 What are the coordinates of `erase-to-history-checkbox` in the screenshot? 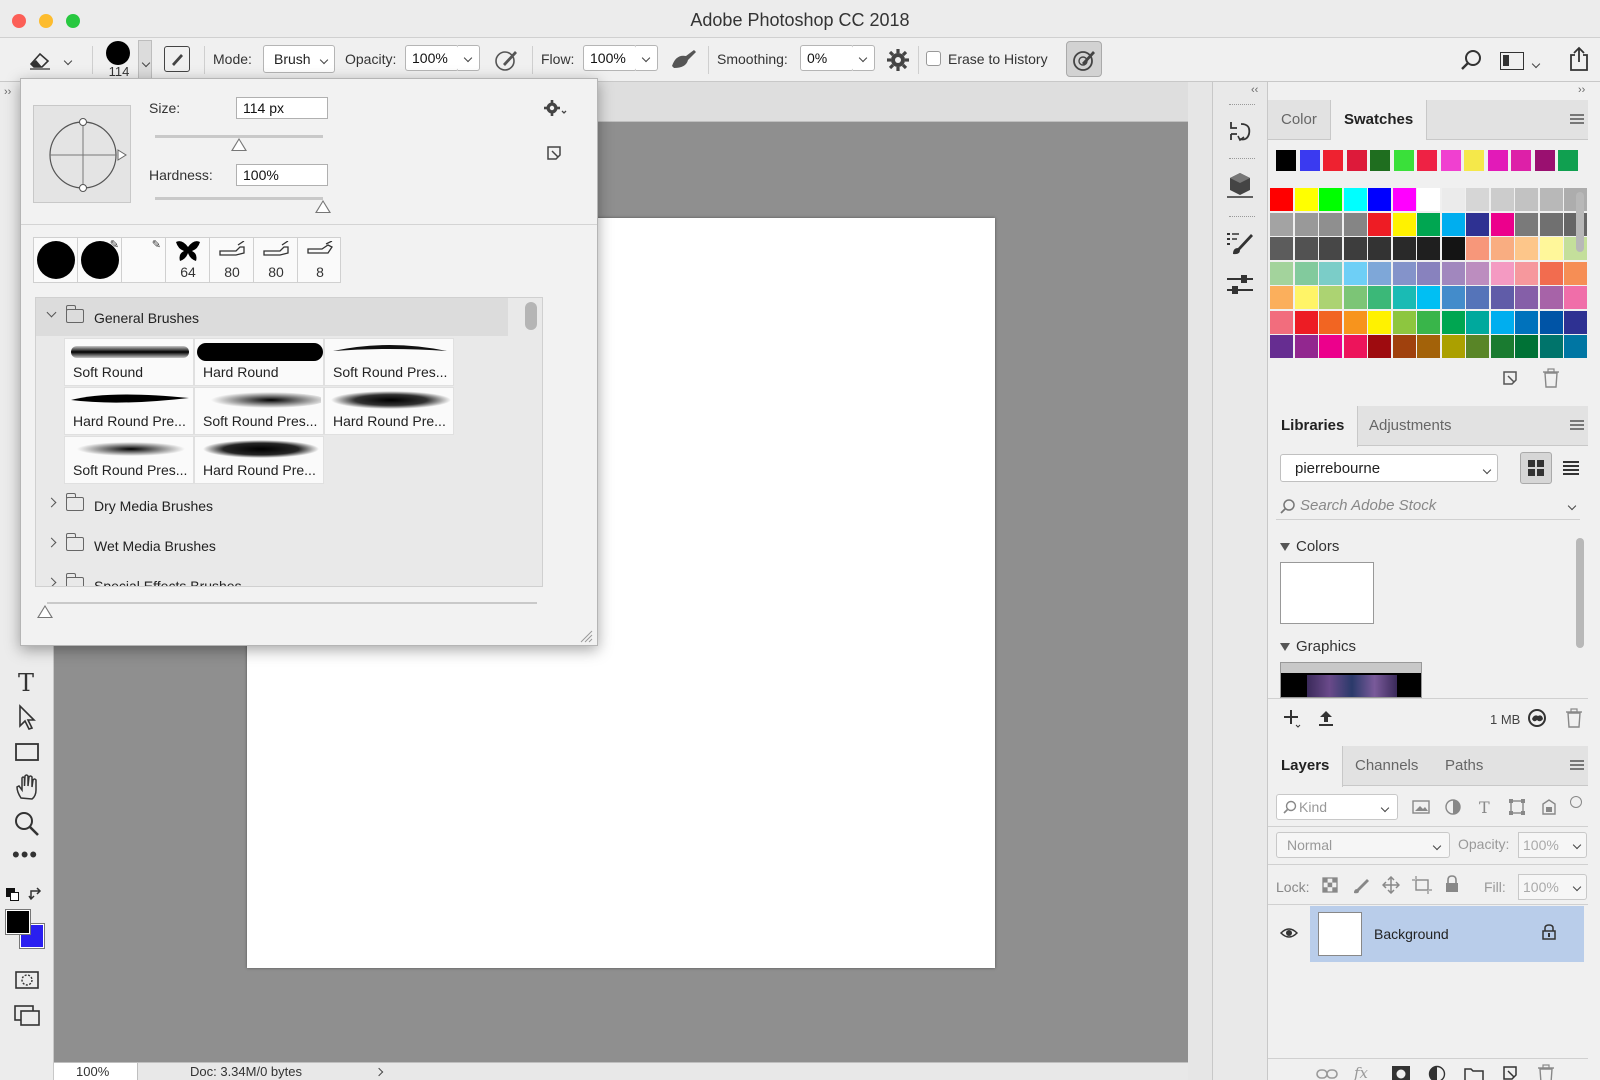 It's located at (933, 58).